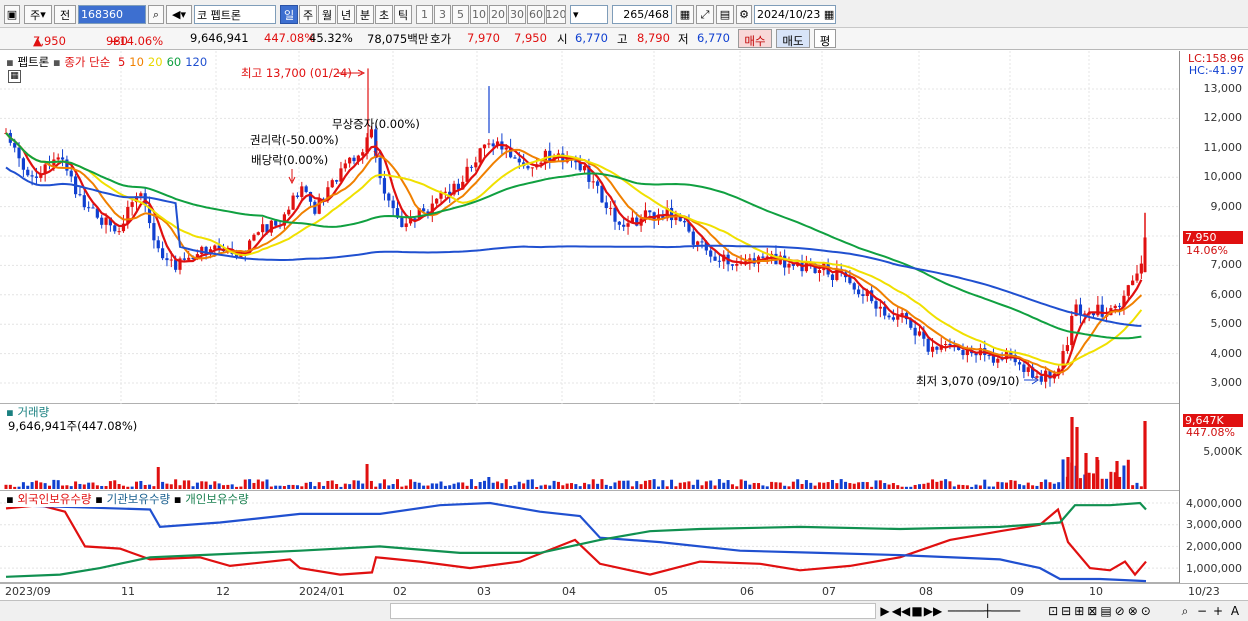 The image size is (1248, 621). What do you see at coordinates (589, 447) in the screenshot?
I see `volume-chart` at bounding box center [589, 447].